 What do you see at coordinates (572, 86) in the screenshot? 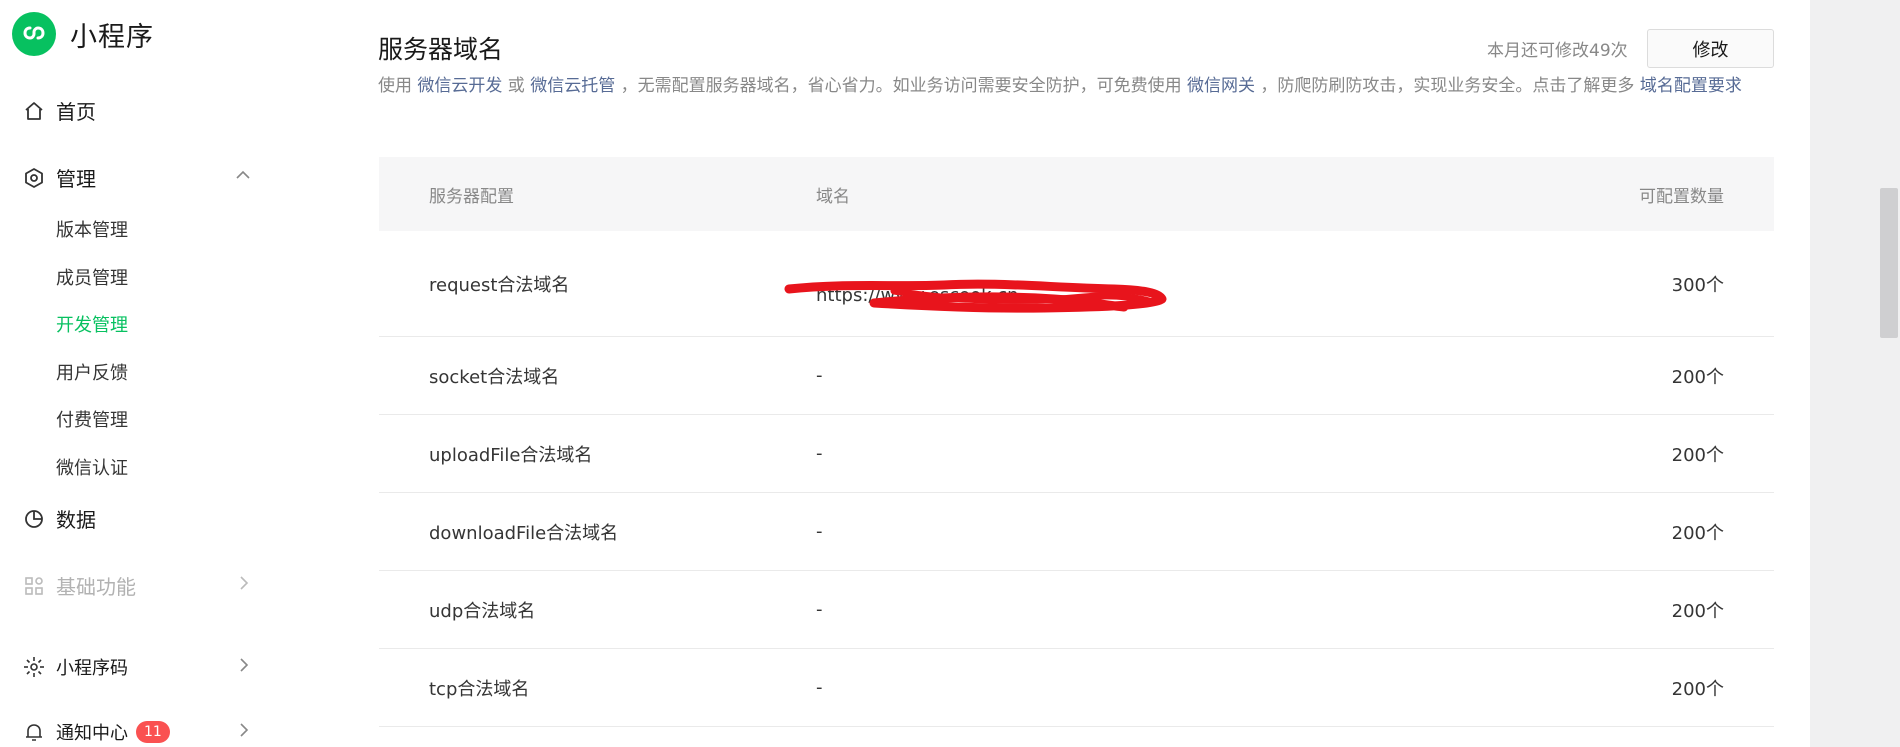
I see `wechat-cloud-hosting-link: 微信云托管` at bounding box center [572, 86].